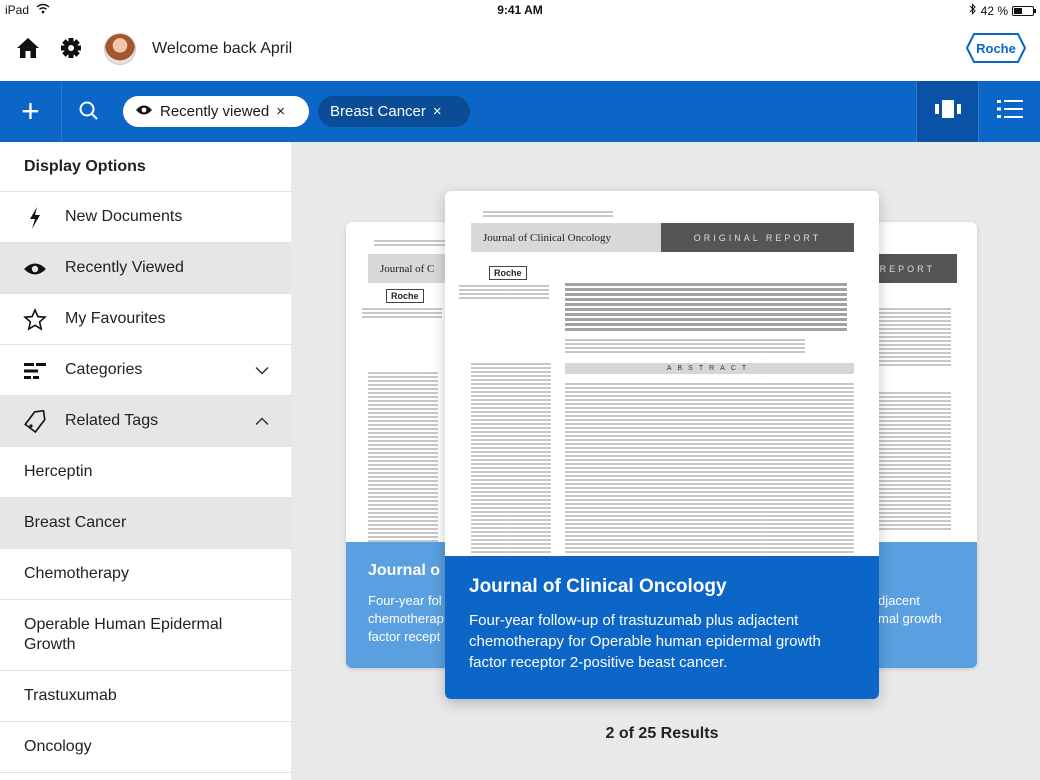 The width and height of the screenshot is (1040, 780). I want to click on tag-label: Chemotherapy, so click(76, 573).